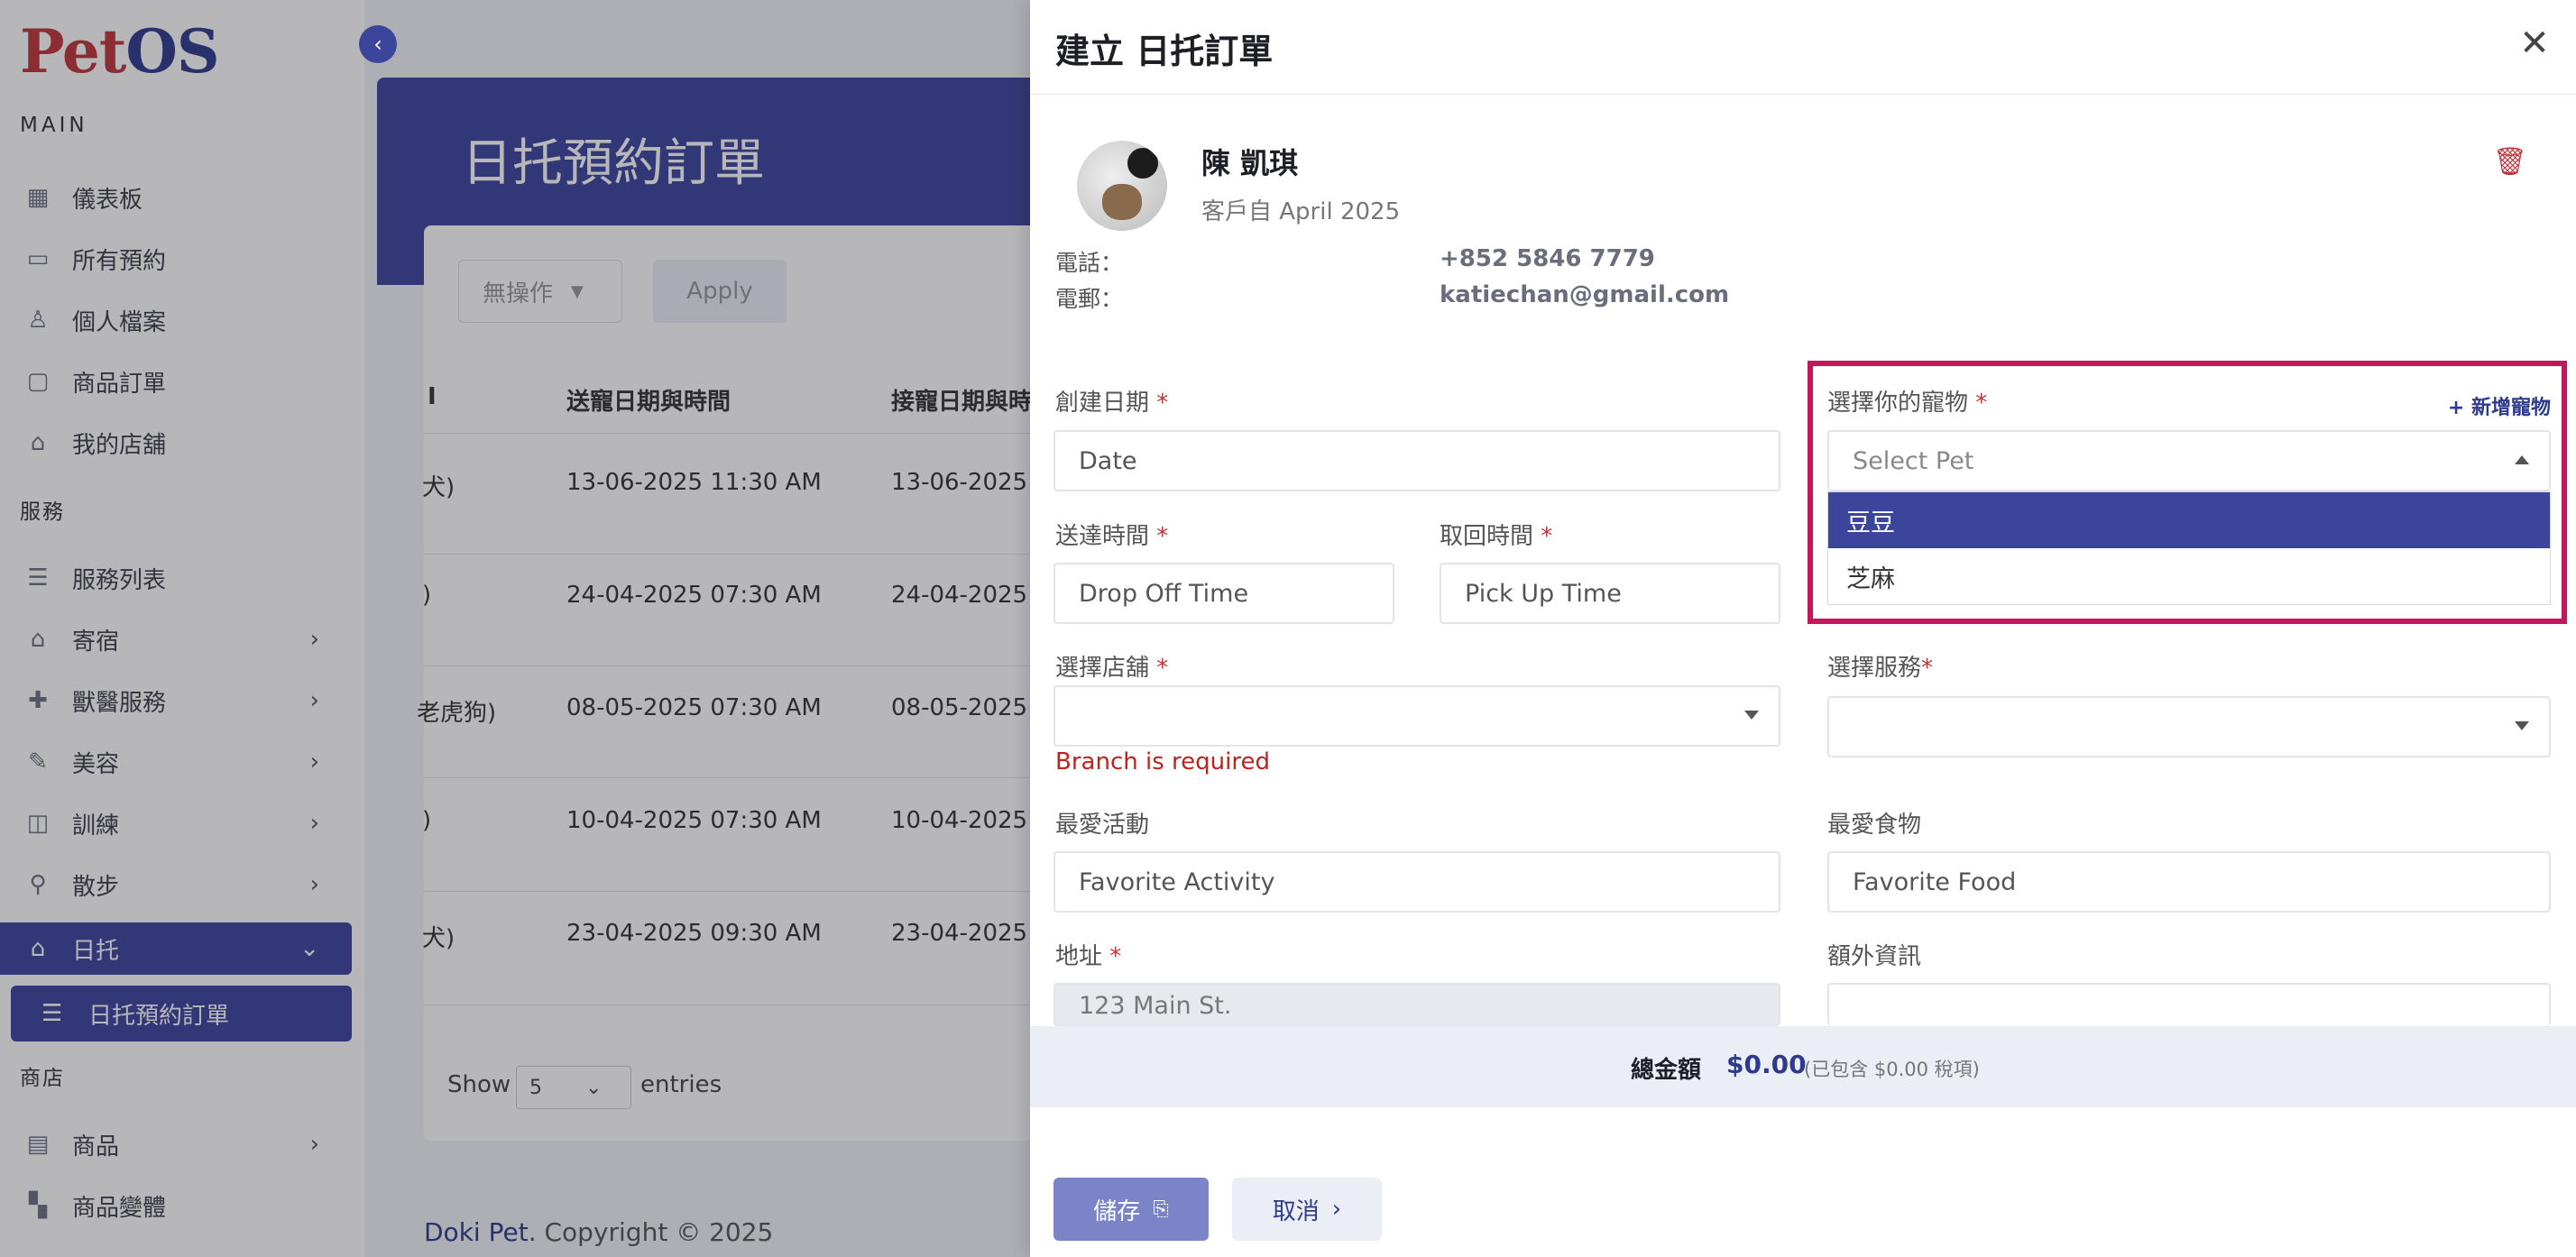 This screenshot has height=1257, width=2576. Describe the element at coordinates (2187, 492) in the screenshot. I see `highlight-annotation-box` at that location.